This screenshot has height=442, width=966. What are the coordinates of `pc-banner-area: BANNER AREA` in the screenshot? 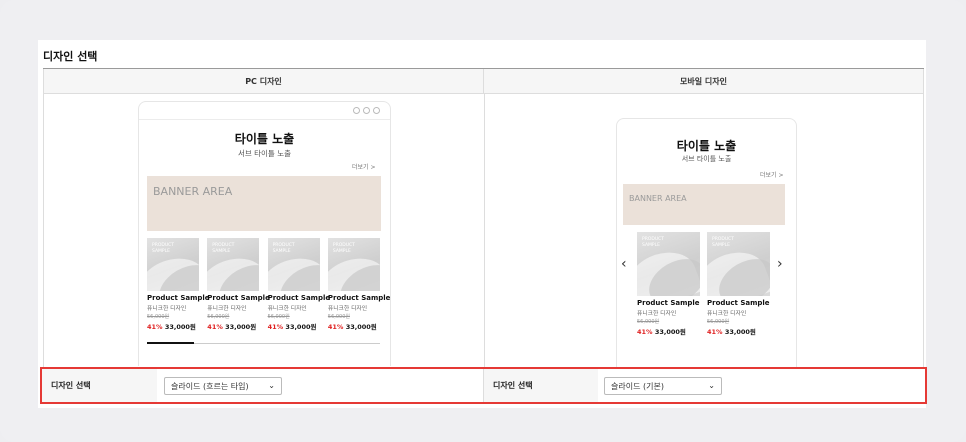 It's located at (264, 203).